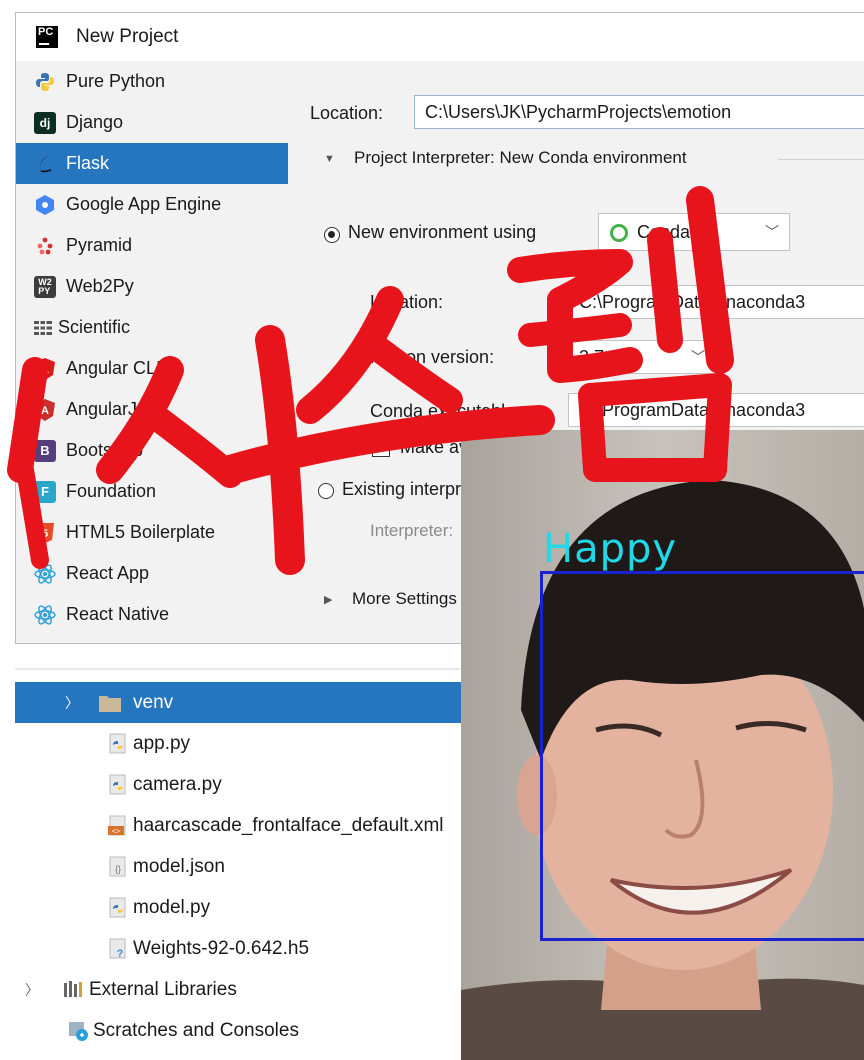 The image size is (864, 1060). Describe the element at coordinates (347, 113) in the screenshot. I see `location-label: Location:` at that location.